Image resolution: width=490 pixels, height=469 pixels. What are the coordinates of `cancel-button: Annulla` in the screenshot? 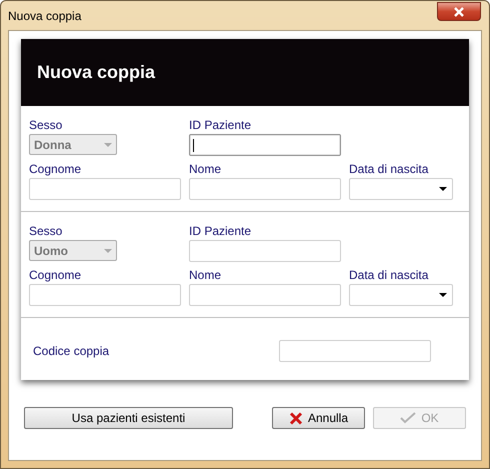 It's located at (318, 418).